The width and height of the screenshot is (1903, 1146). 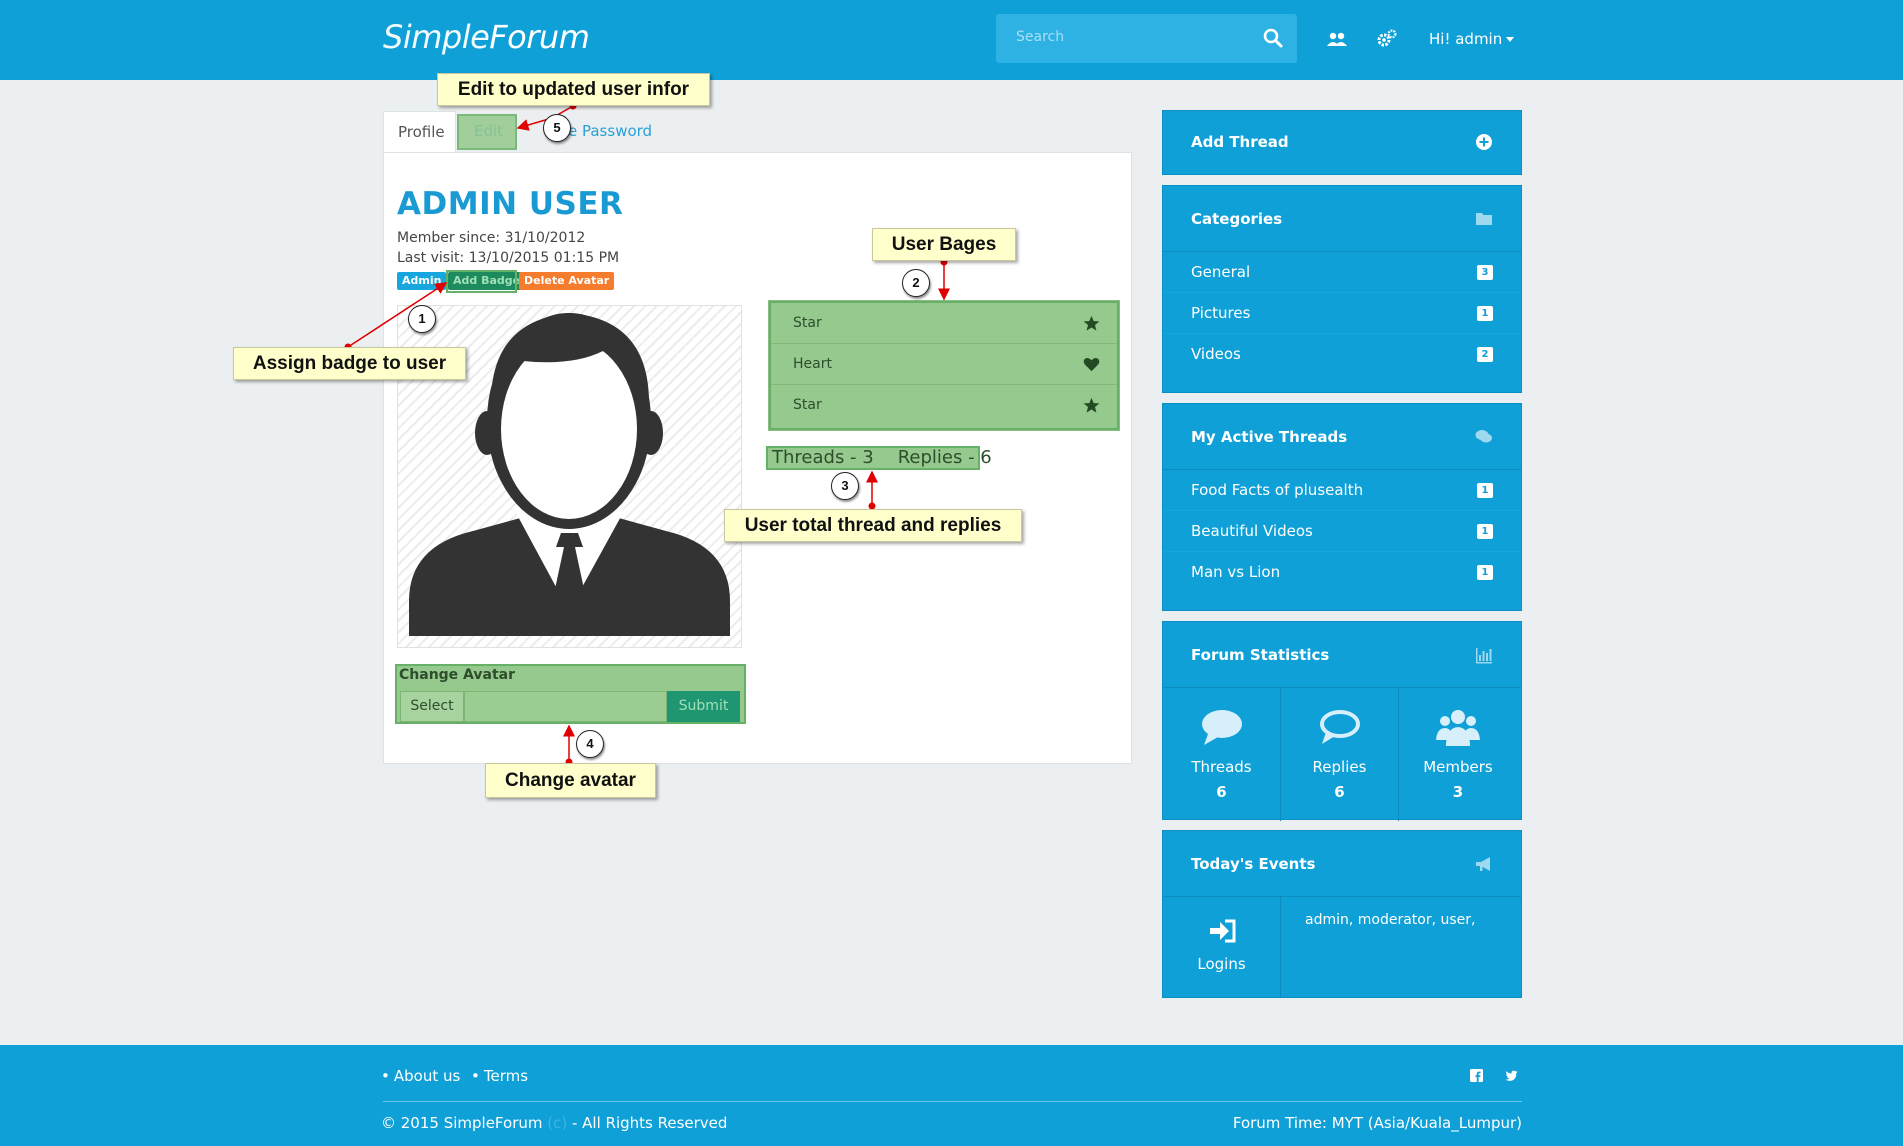 I want to click on profile-username: ADMIN USER, so click(x=510, y=204).